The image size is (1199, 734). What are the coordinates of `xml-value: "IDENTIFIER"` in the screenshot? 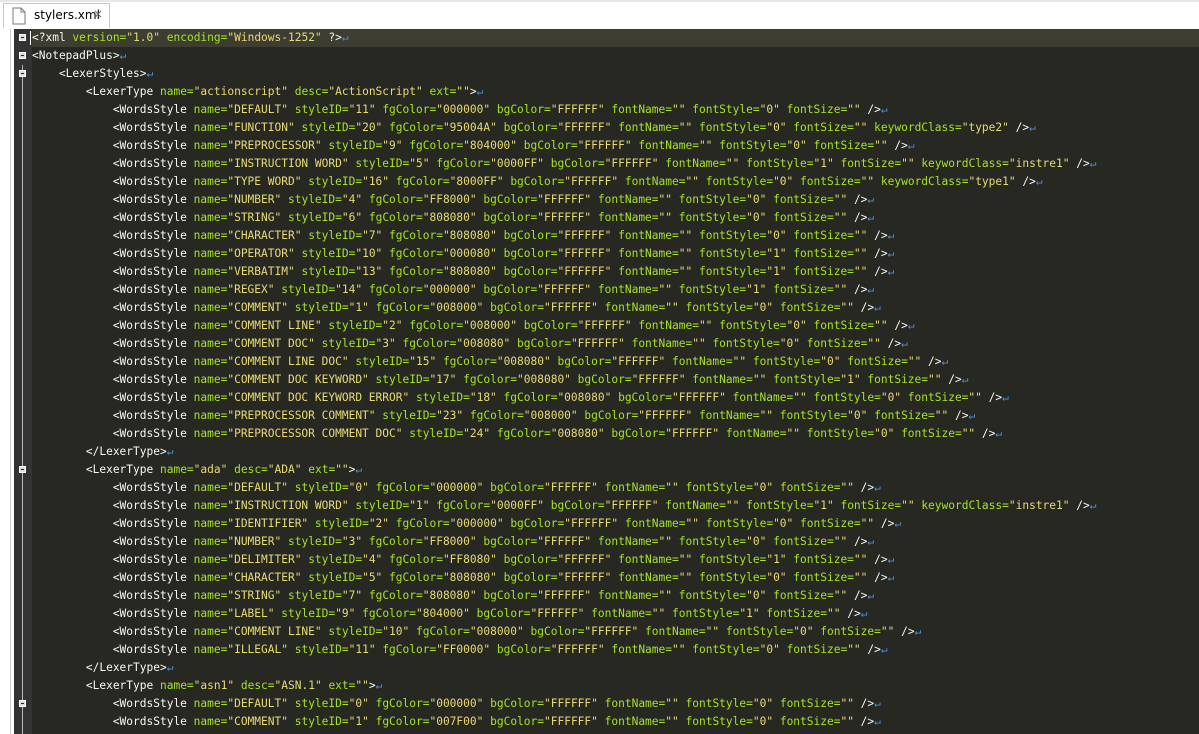 It's located at (268, 523).